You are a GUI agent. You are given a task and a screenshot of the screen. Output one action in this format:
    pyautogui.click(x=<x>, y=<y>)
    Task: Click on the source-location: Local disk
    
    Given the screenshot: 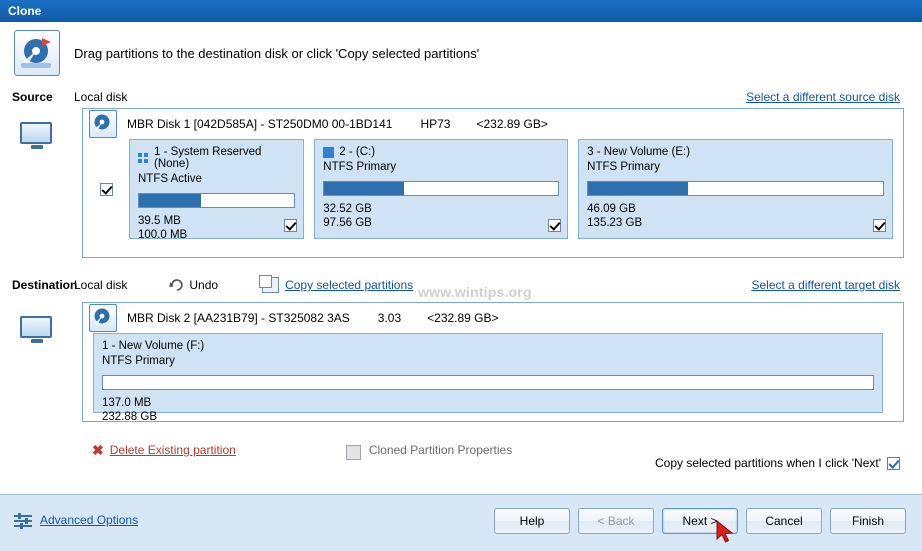 What is the action you would take?
    pyautogui.click(x=101, y=97)
    